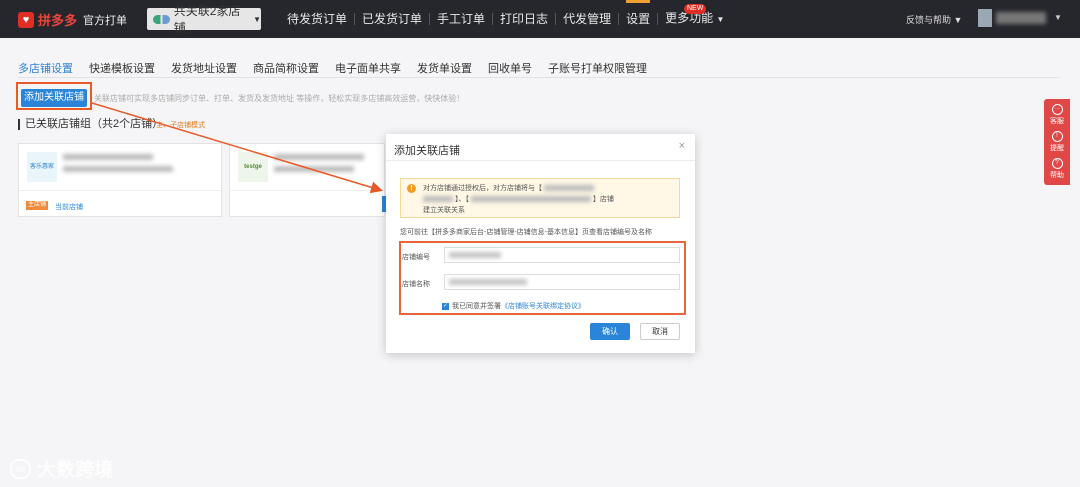 The height and width of the screenshot is (487, 1080). I want to click on watermark-logo-icon: ∞, so click(21, 468).